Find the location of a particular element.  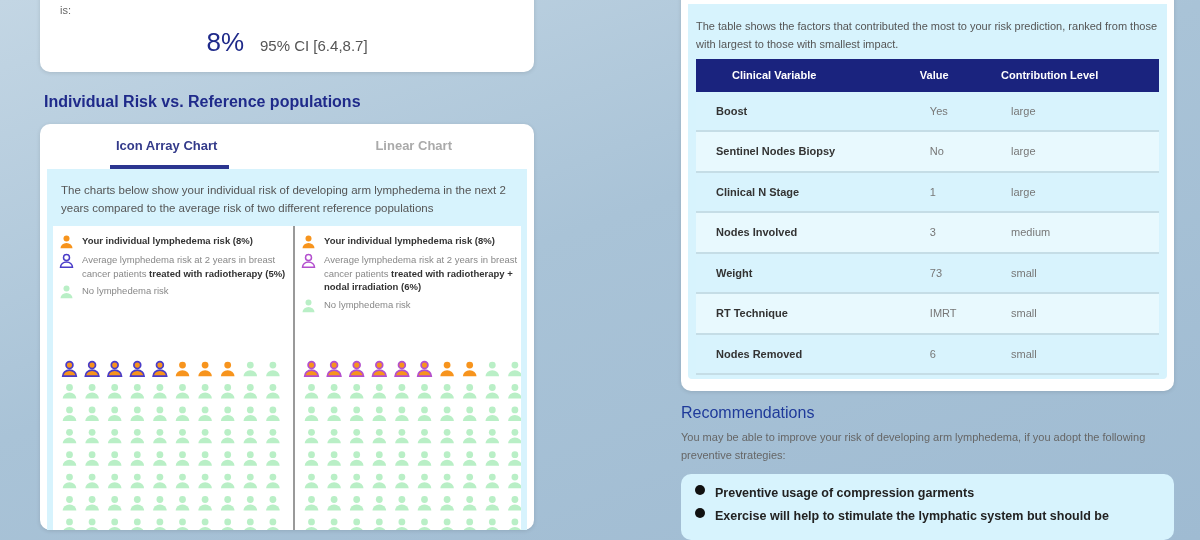

table-cell: 1 is located at coordinates (950, 192).